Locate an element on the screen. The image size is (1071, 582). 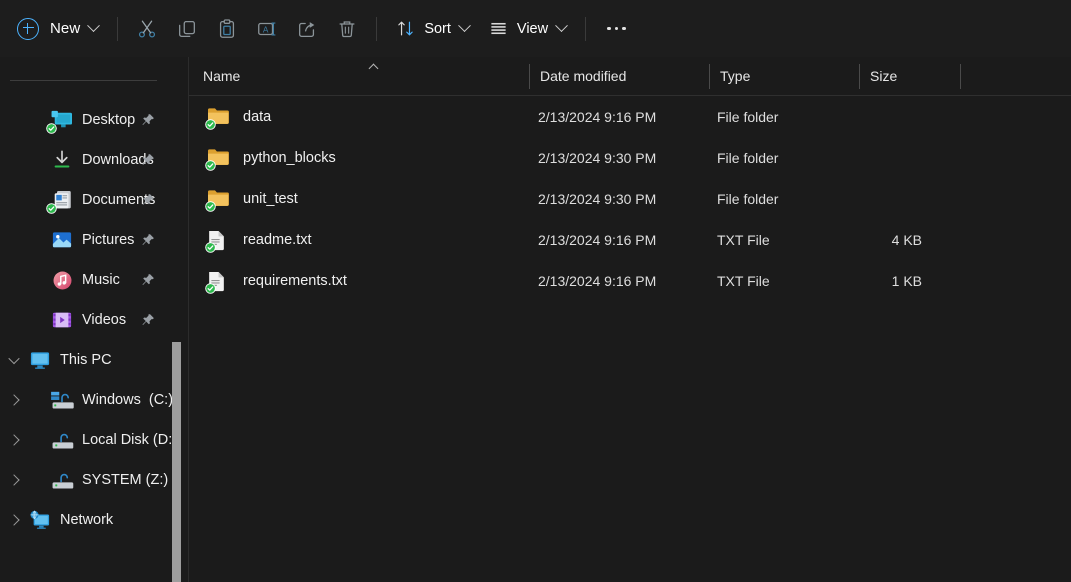
trash-icon is located at coordinates (347, 28).